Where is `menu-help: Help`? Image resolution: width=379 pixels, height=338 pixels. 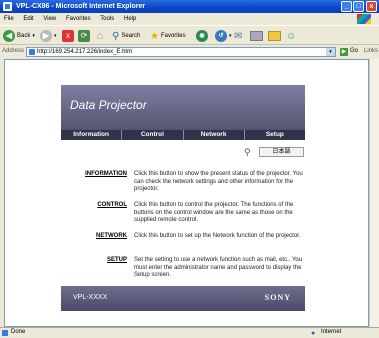
menu-help: Help is located at coordinates (130, 19).